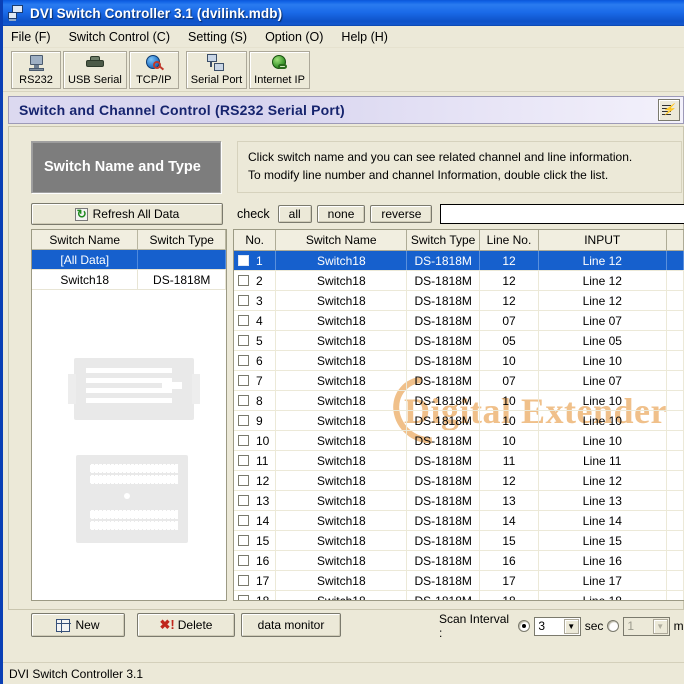 Image resolution: width=684 pixels, height=684 pixels. I want to click on table-row: 13 Switch18 DS-1818M 13 Line 13, so click(459, 501).